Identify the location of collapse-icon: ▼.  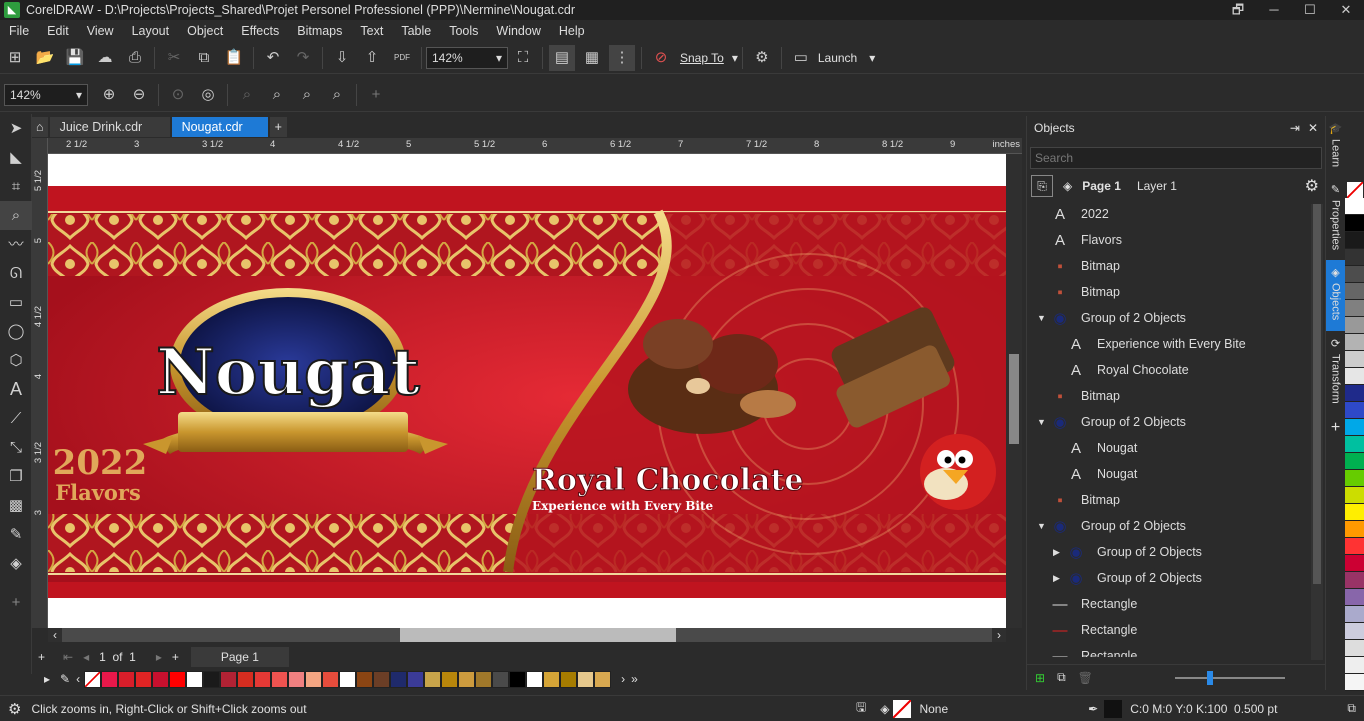
(1044, 526).